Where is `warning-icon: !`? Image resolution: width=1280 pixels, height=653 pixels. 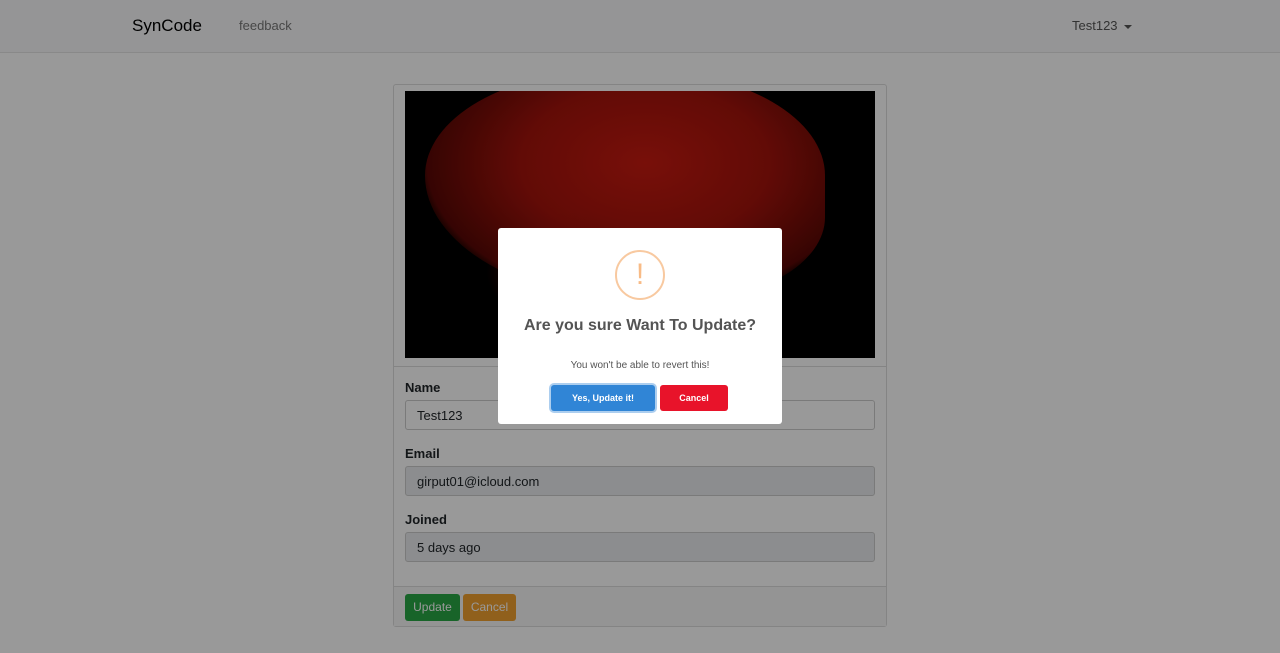
warning-icon: ! is located at coordinates (640, 275).